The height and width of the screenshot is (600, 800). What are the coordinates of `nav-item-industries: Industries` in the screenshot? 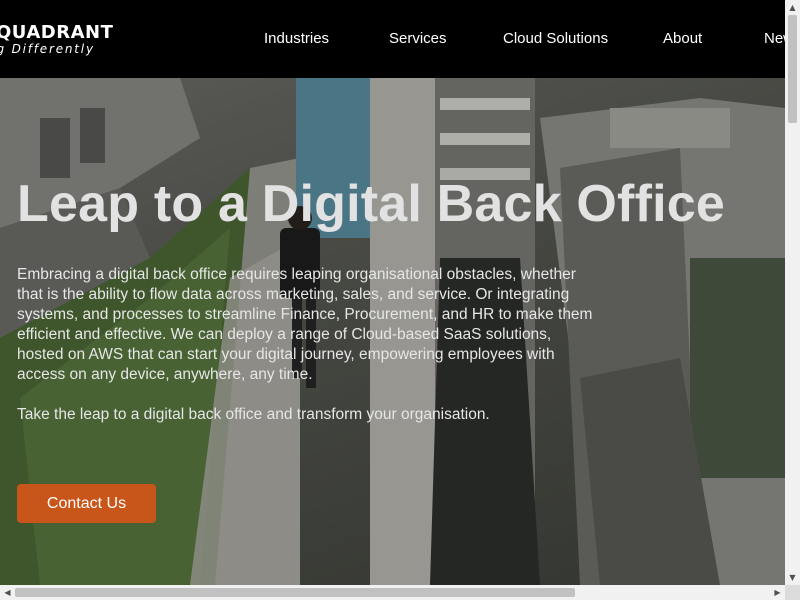 It's located at (296, 38).